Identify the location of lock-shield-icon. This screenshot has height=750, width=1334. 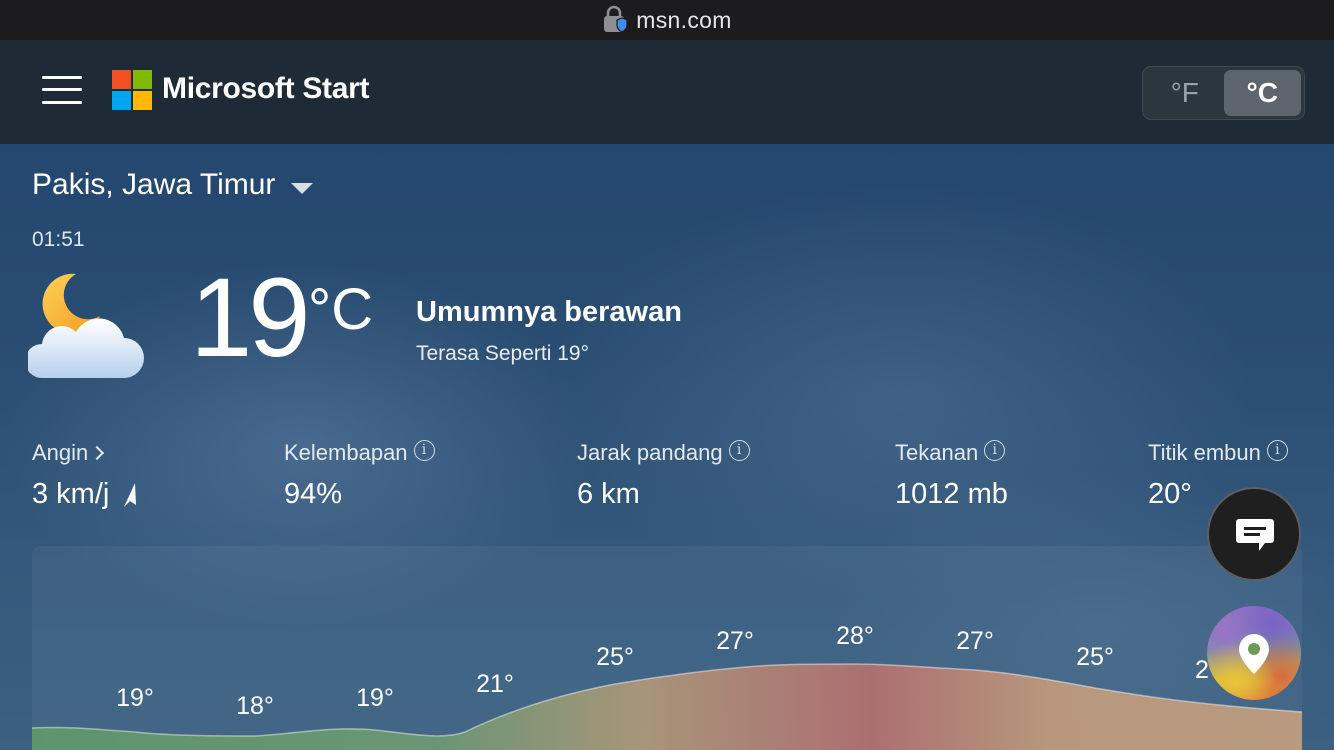
(615, 20).